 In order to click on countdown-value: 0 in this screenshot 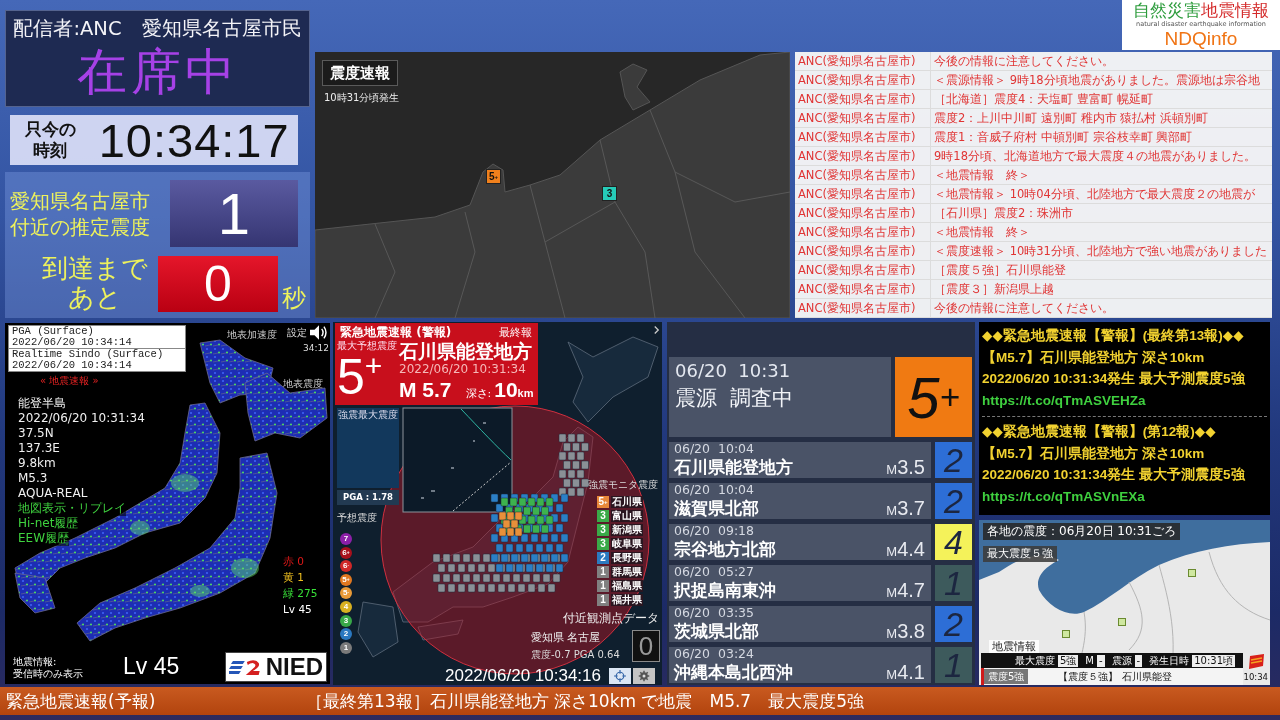, I will do `click(218, 284)`.